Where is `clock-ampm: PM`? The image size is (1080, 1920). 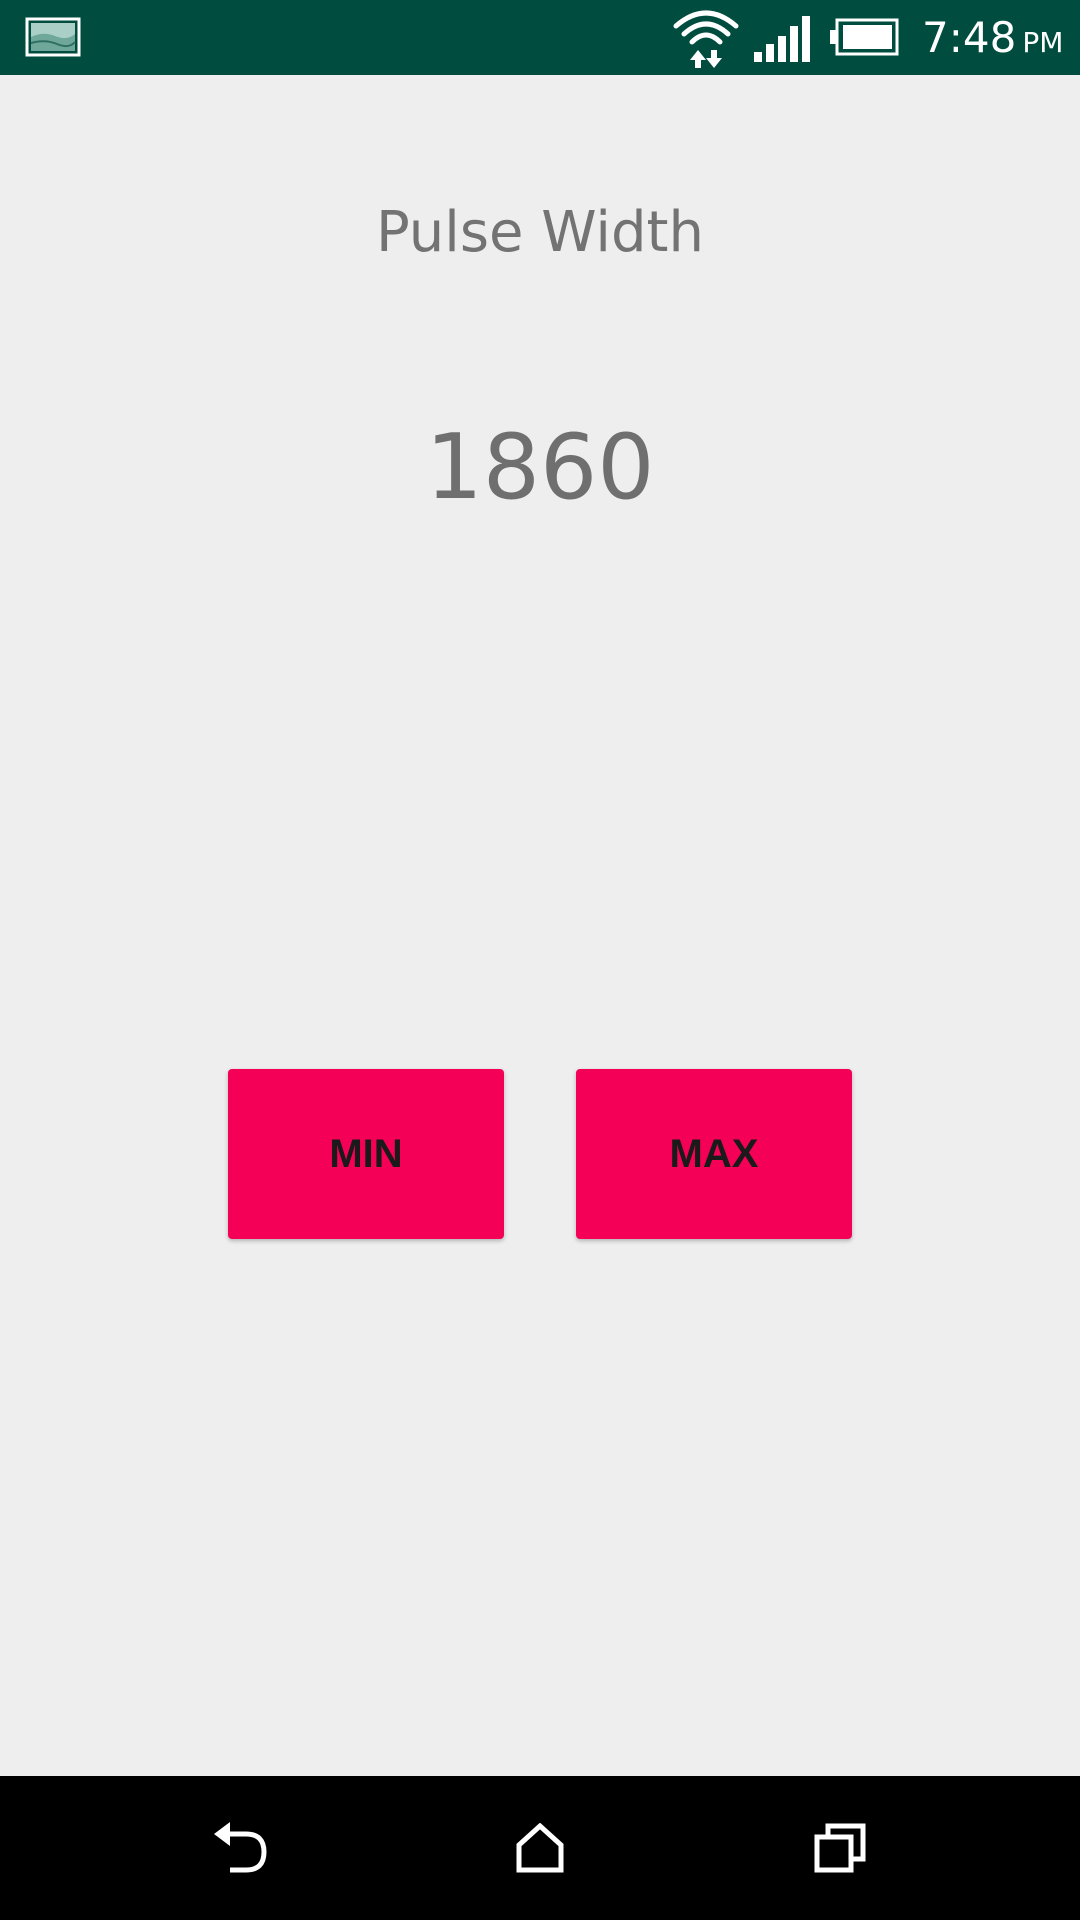
clock-ampm: PM is located at coordinates (1043, 42).